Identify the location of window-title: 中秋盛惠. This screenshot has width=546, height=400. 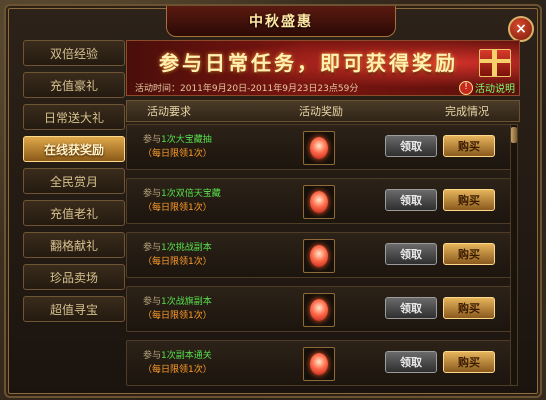
(281, 21).